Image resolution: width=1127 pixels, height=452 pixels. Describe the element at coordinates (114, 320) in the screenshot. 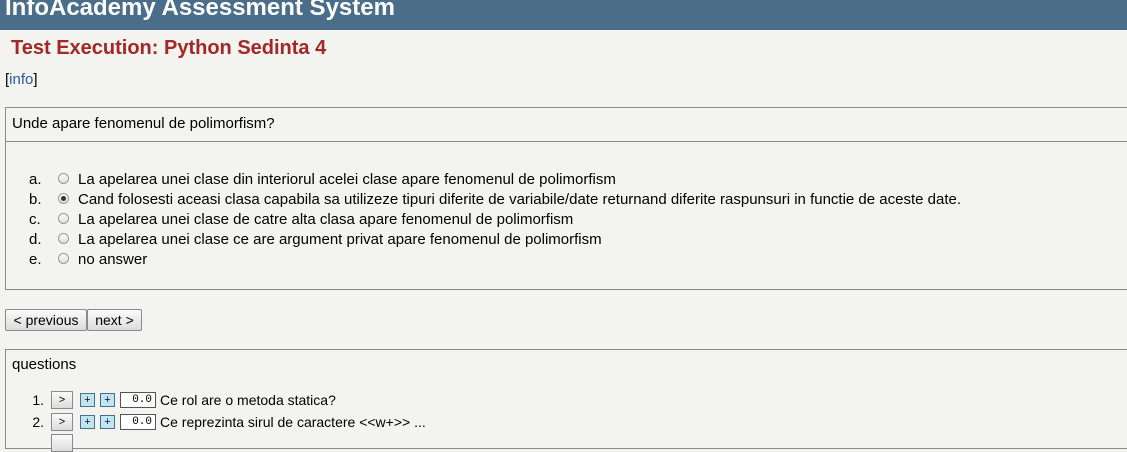

I see `next-button: next >` at that location.